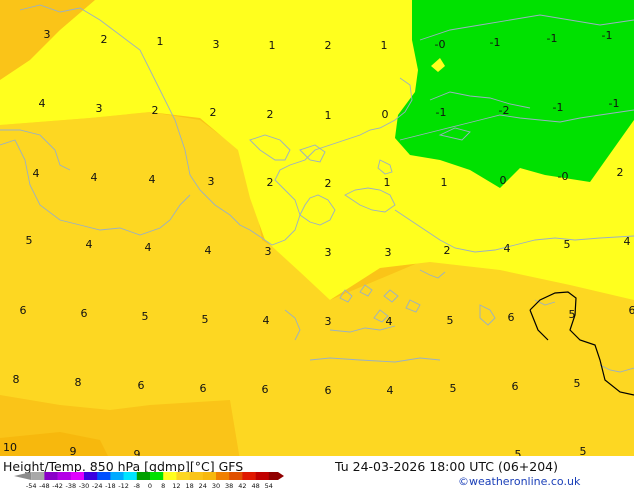  What do you see at coordinates (123, 486) in the screenshot?
I see `scale-tick-label: -12` at bounding box center [123, 486].